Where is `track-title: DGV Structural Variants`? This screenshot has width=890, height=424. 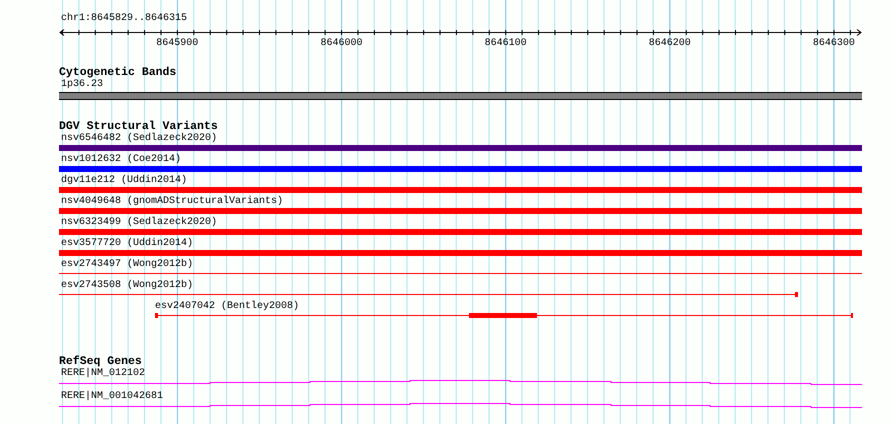
track-title: DGV Structural Variants is located at coordinates (138, 126).